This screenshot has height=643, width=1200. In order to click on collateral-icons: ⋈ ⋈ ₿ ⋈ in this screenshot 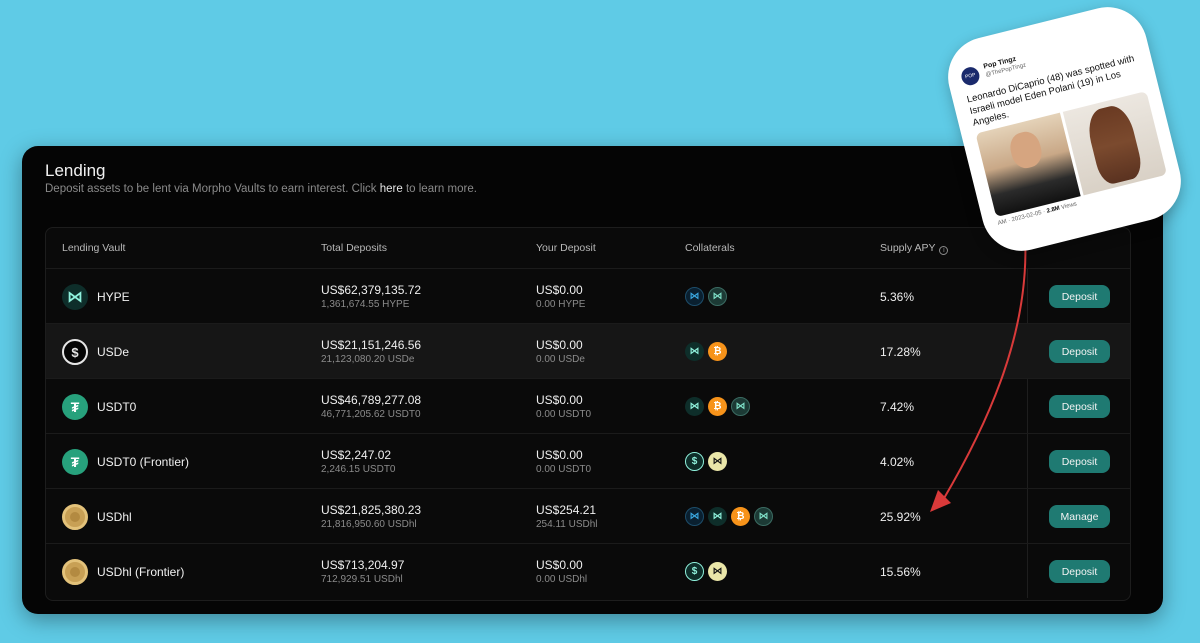, I will do `click(729, 516)`.